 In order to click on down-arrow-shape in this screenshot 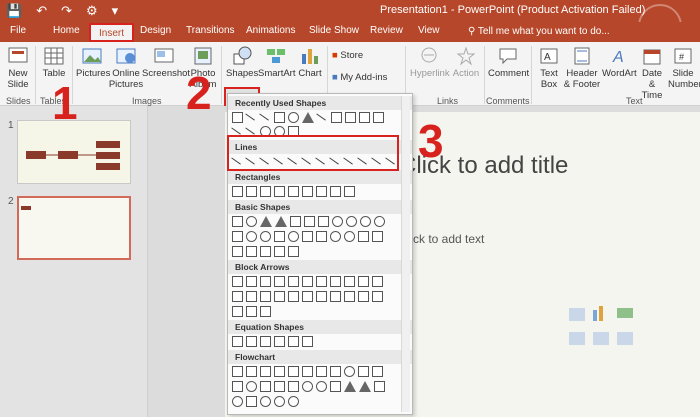, I will do `click(279, 281)`.